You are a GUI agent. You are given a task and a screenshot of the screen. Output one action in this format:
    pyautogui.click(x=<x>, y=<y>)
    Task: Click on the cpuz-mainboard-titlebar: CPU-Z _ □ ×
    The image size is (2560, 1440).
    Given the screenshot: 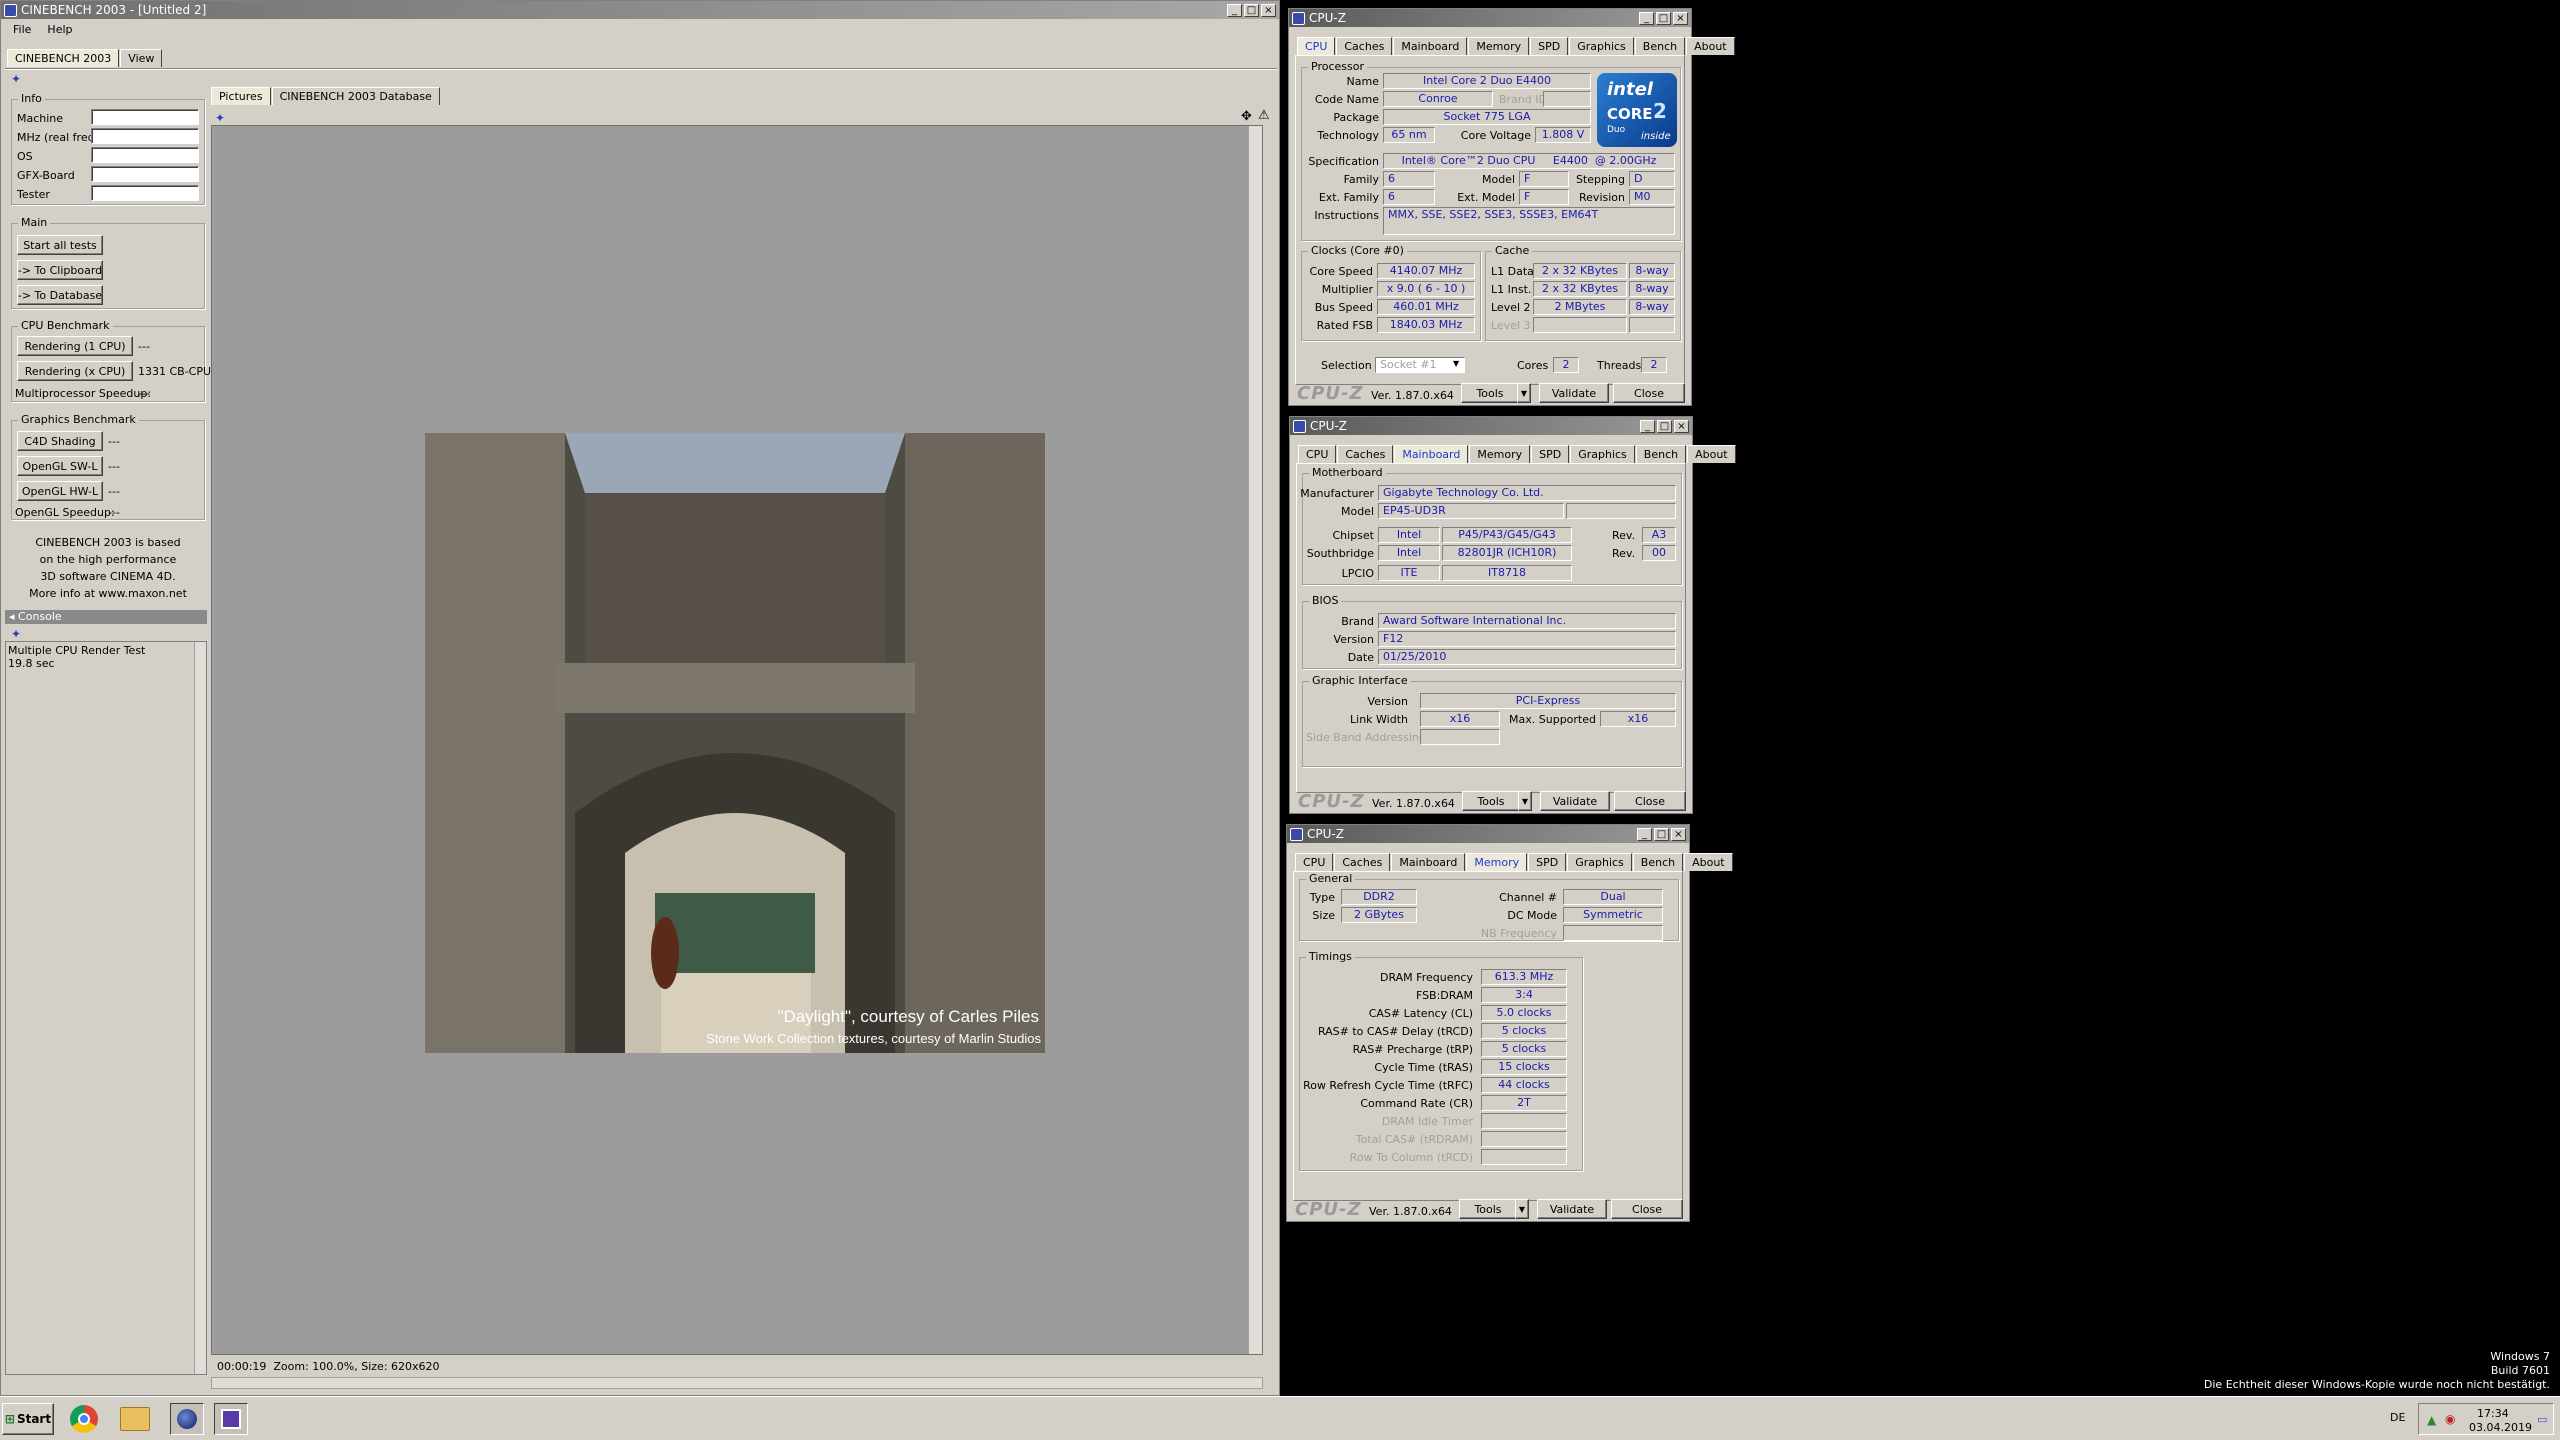 What is the action you would take?
    pyautogui.click(x=1491, y=426)
    